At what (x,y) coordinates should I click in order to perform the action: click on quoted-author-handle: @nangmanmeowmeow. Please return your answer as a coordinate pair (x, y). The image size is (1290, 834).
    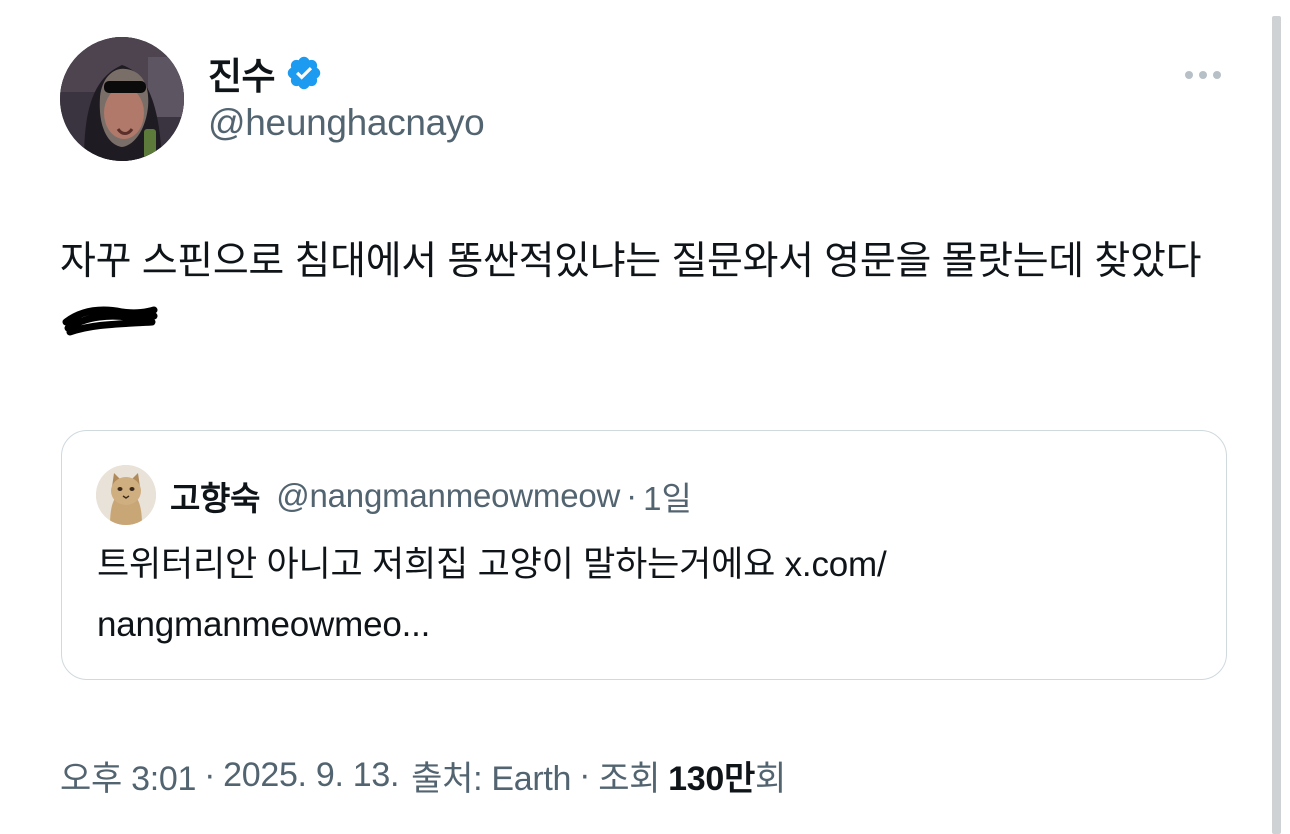
    Looking at the image, I should click on (448, 496).